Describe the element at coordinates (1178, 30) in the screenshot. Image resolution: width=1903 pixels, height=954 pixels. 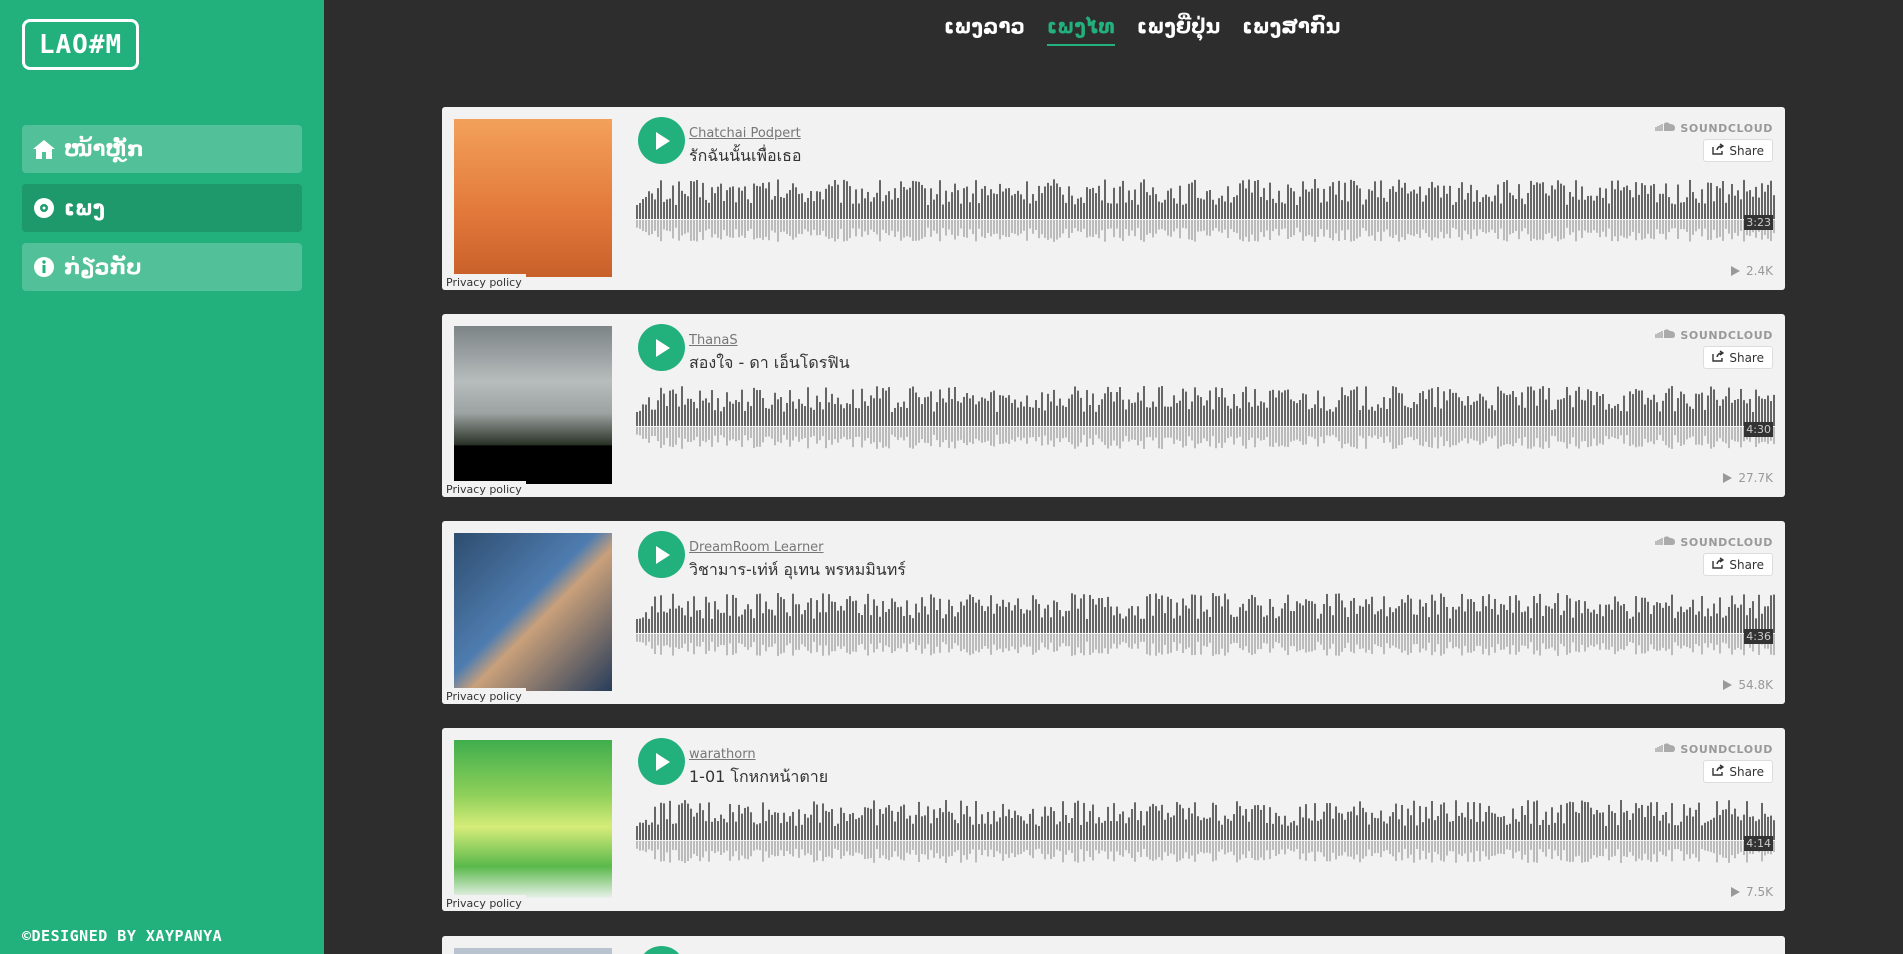
I see `tab-japanese-songs: ເພງຍີ່ປຸ່ນ` at that location.